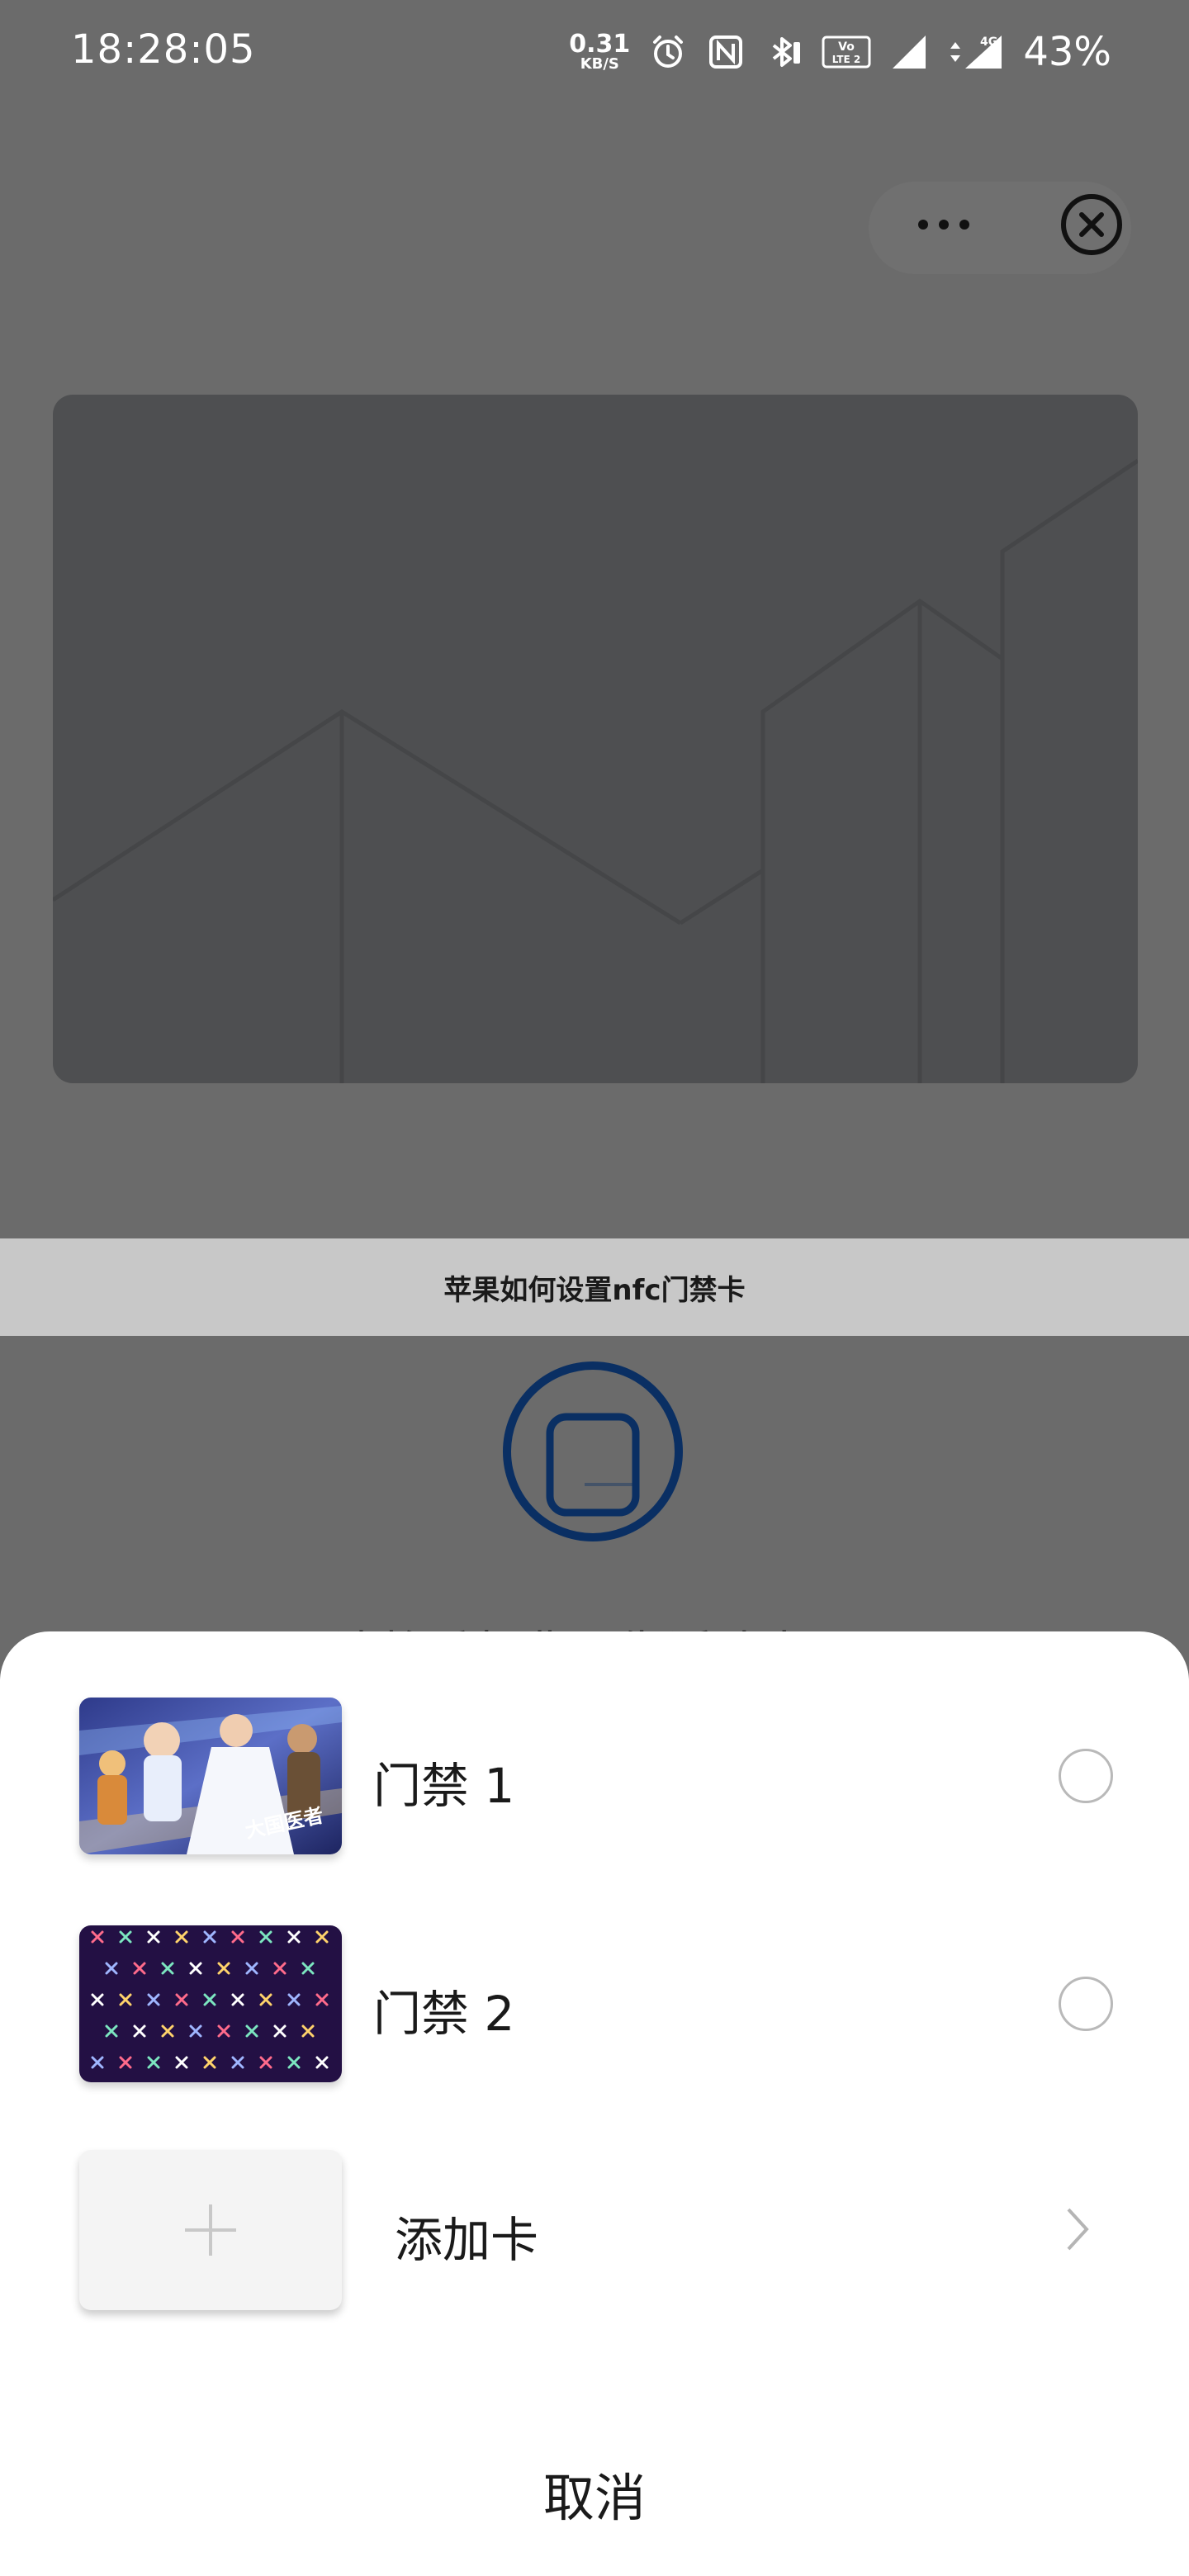  What do you see at coordinates (1078, 2229) in the screenshot?
I see `chevron-right-icon` at bounding box center [1078, 2229].